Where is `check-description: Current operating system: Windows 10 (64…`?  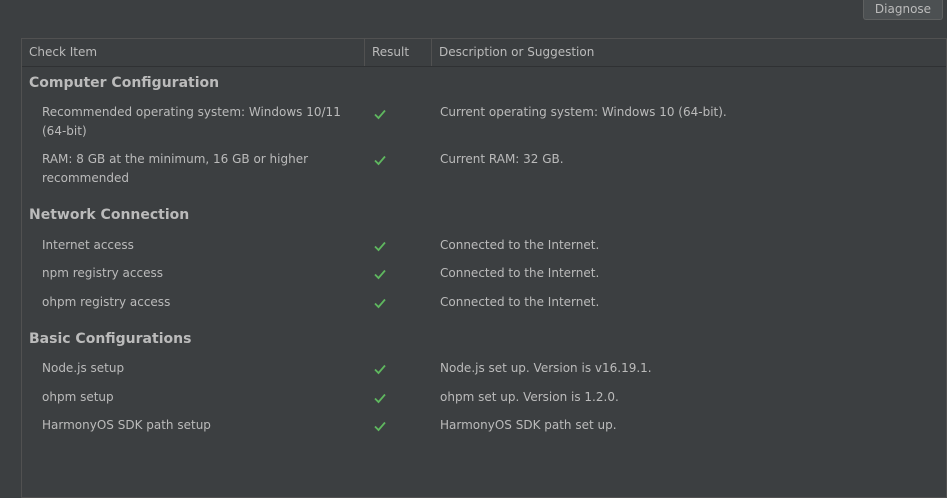 check-description: Current operating system: Windows 10 (64… is located at coordinates (583, 112).